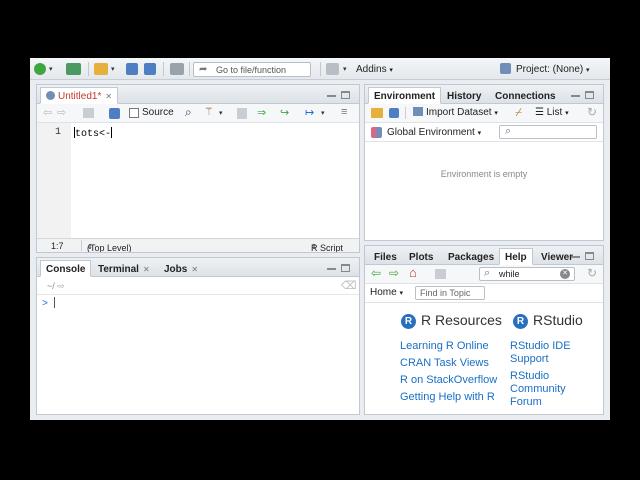 This screenshot has width=640, height=480. I want to click on tab-help: Help, so click(516, 256).